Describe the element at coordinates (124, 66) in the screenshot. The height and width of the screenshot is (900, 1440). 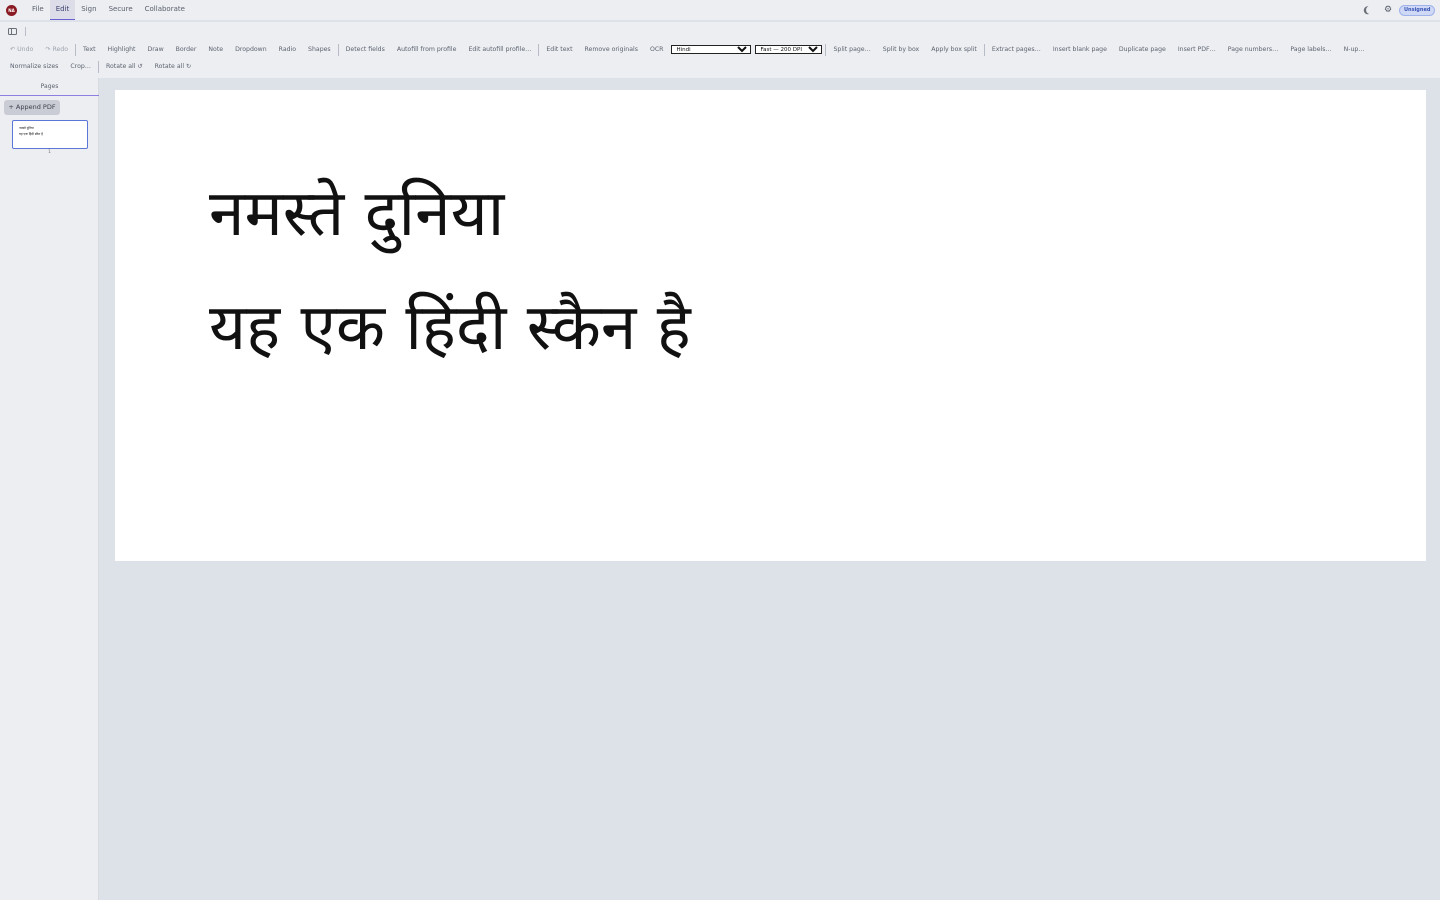
I see `rotate-all-ccw-button: Rotate all ↺` at that location.